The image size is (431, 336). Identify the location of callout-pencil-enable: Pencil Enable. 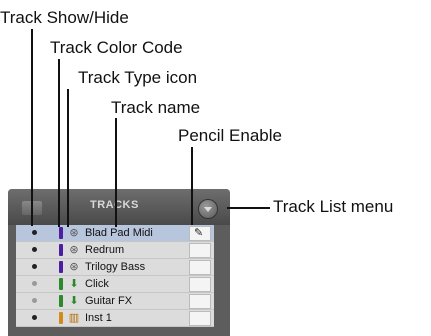
(230, 135).